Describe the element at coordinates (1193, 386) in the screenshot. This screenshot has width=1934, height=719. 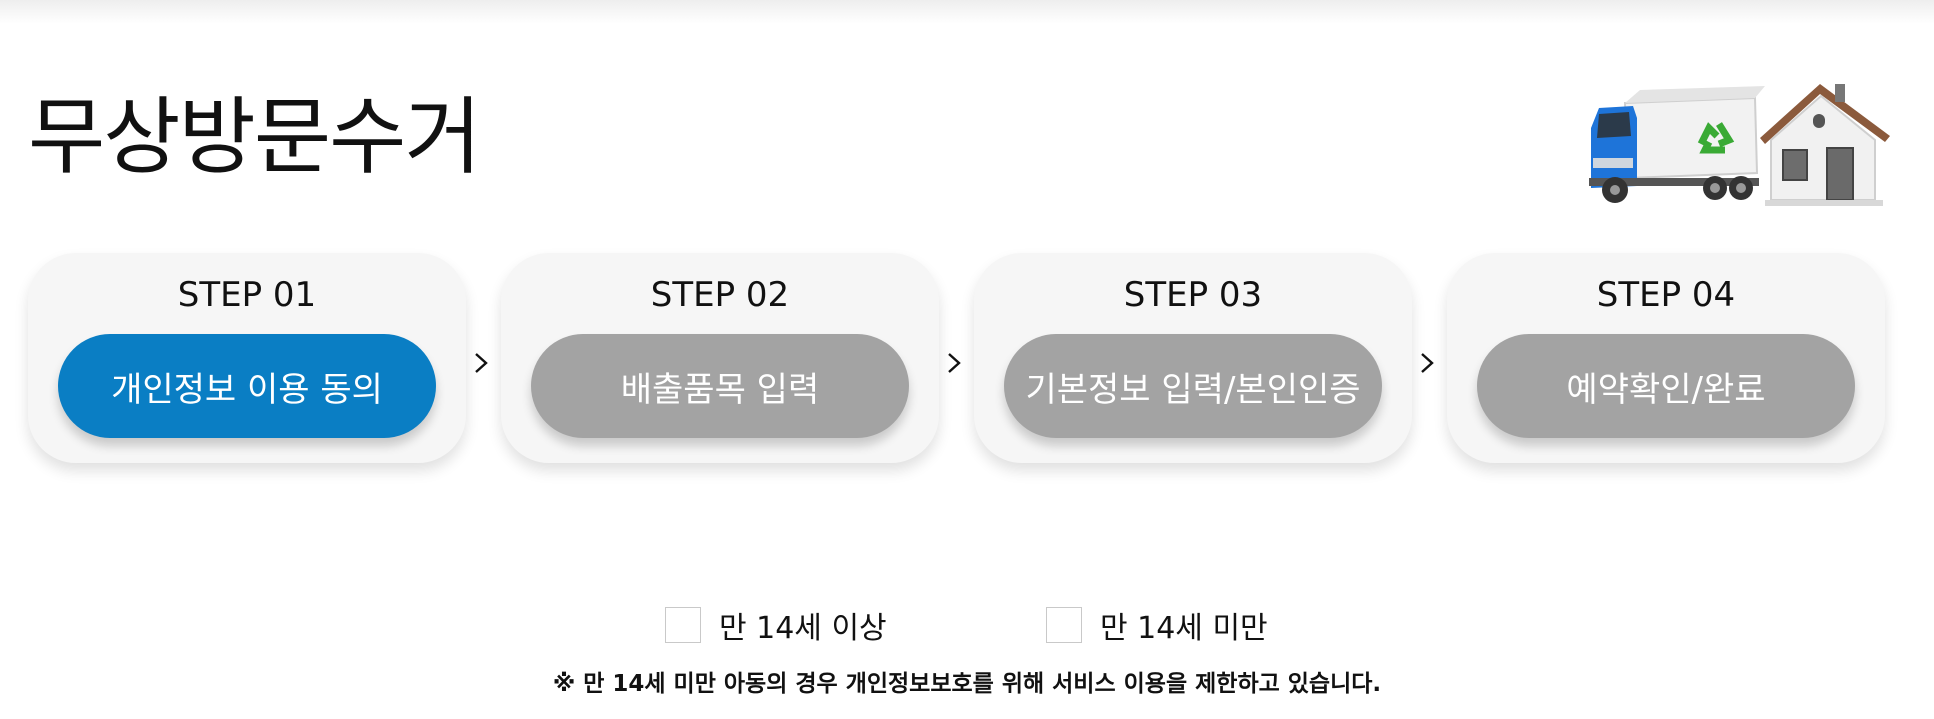
I see `step-button-basic-info-verification: 기본정보 입력/본인인증` at that location.